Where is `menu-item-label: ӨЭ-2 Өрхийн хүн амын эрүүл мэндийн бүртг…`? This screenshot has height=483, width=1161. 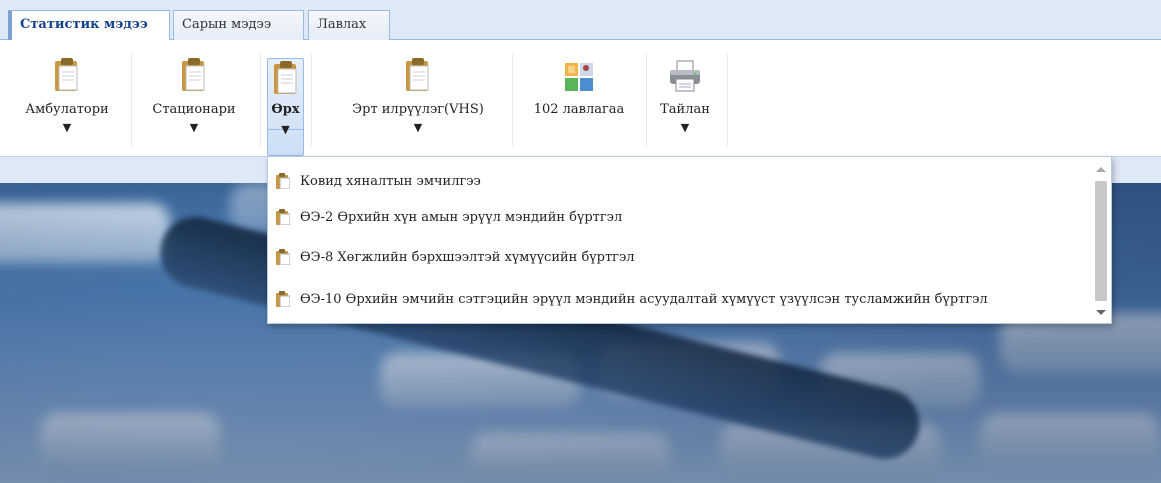
menu-item-label: ӨЭ-2 Өрхийн хүн амын эрүүл мэндийн бүртг… is located at coordinates (461, 217).